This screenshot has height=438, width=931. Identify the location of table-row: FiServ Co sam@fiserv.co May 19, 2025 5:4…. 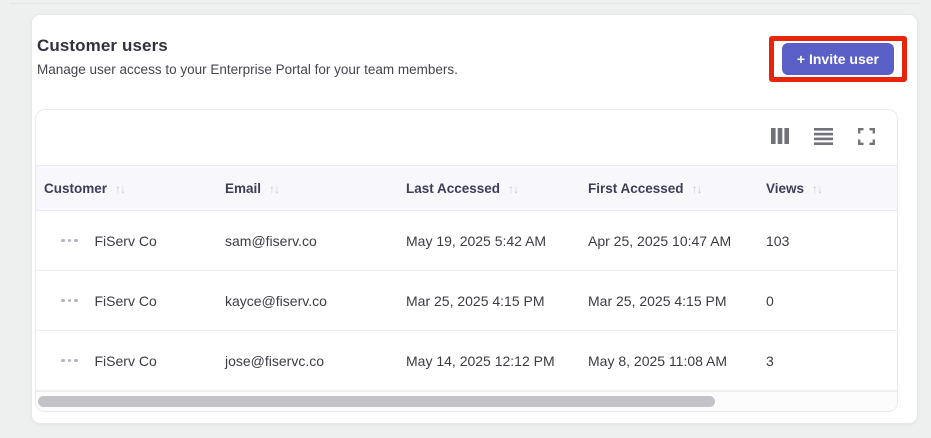
(466, 240).